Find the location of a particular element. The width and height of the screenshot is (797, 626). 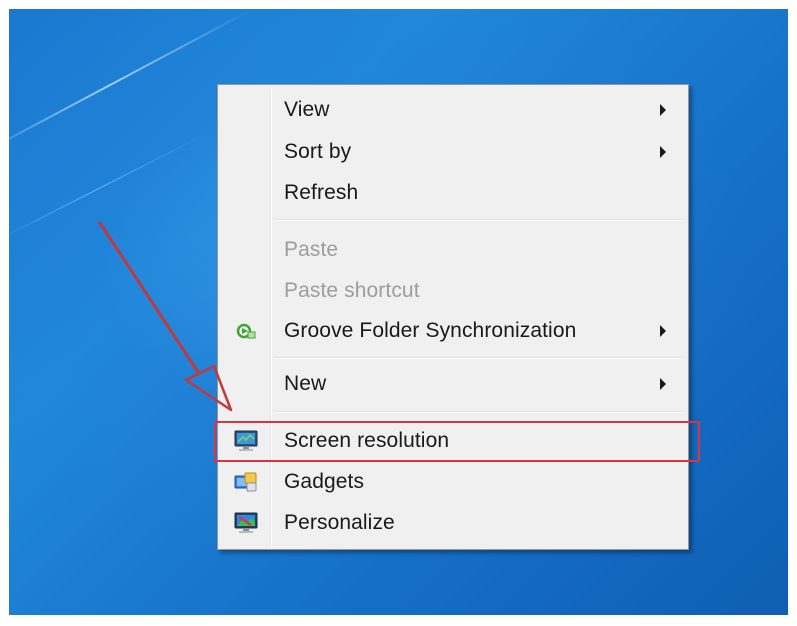

menu-item-label: New is located at coordinates (305, 383).